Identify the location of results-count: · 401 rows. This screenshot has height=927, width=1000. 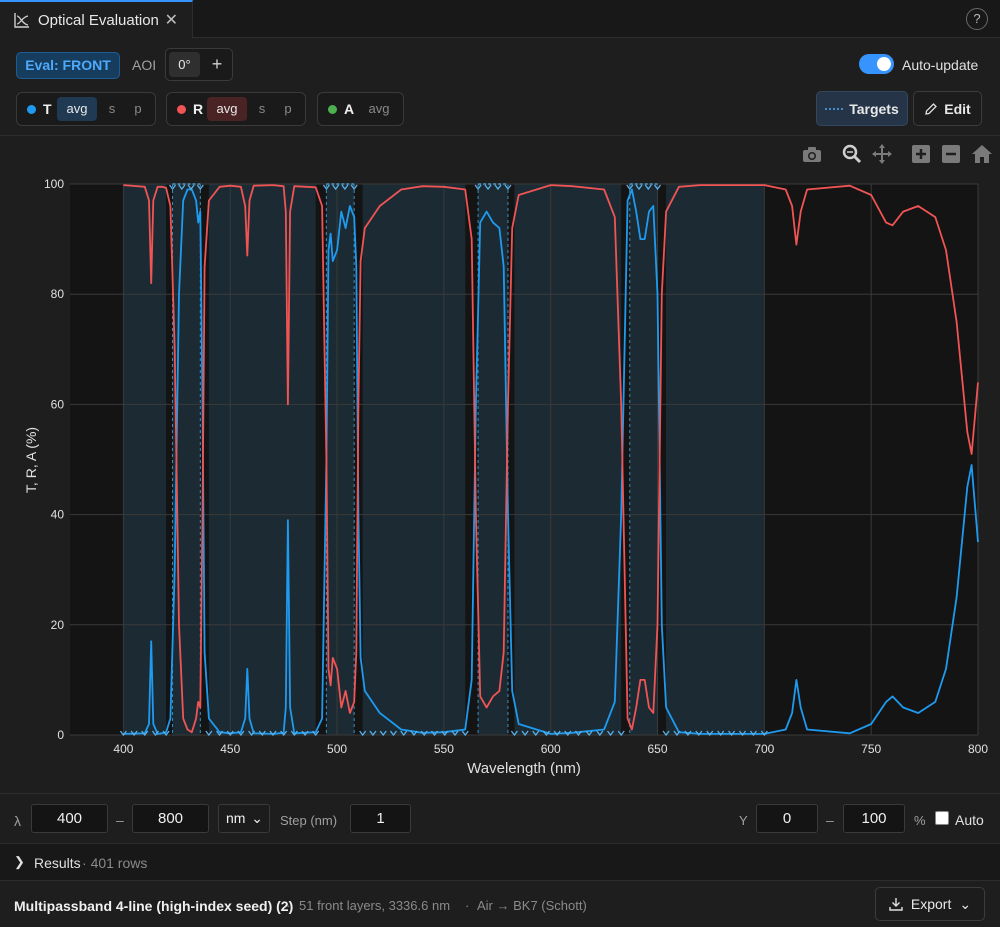
(115, 863).